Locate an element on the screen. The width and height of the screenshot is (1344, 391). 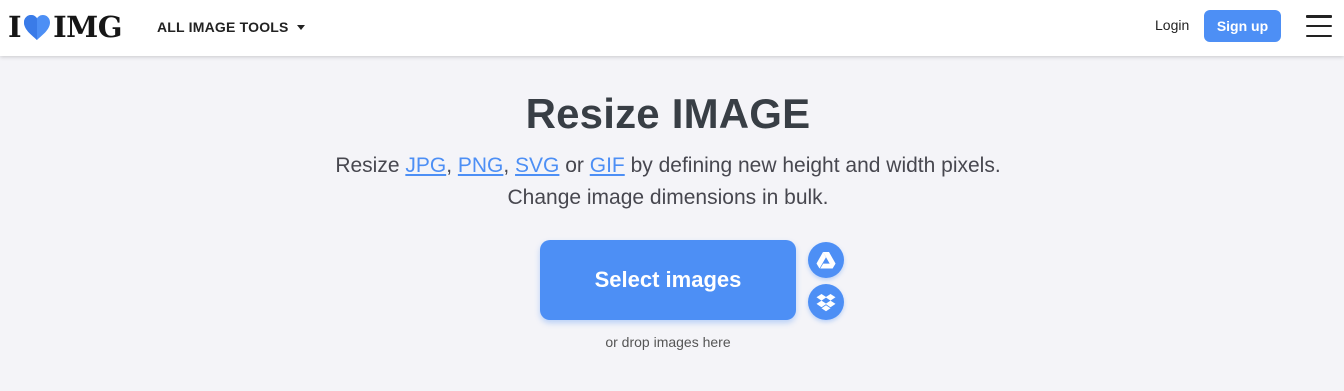
iloveimg-logo: I IMG is located at coordinates (65, 27).